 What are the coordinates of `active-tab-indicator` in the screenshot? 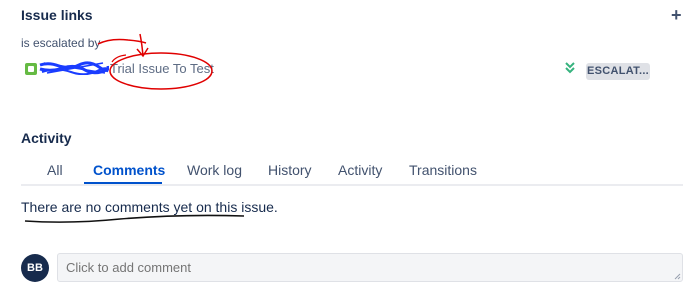 It's located at (123, 183).